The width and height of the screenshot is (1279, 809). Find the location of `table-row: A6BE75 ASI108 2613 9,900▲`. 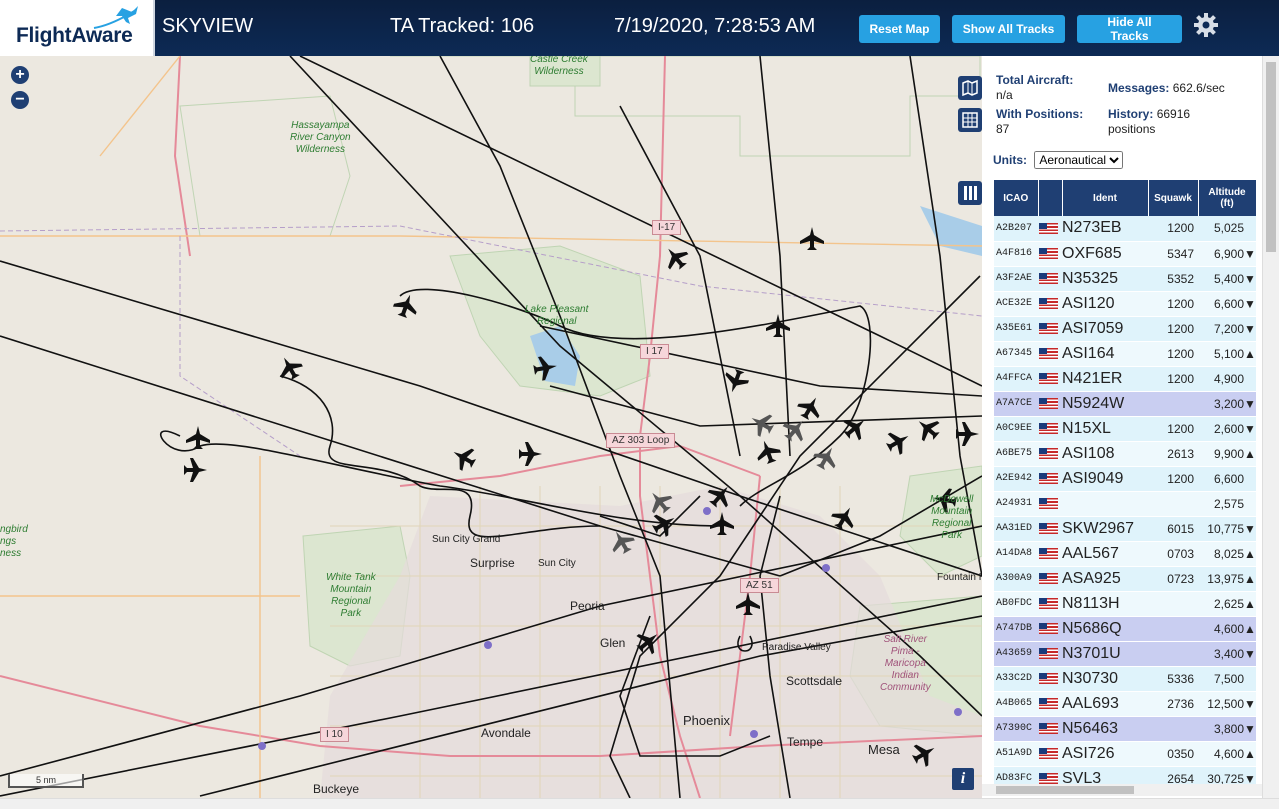

table-row: A6BE75 ASI108 2613 9,900▲ is located at coordinates (1125, 454).